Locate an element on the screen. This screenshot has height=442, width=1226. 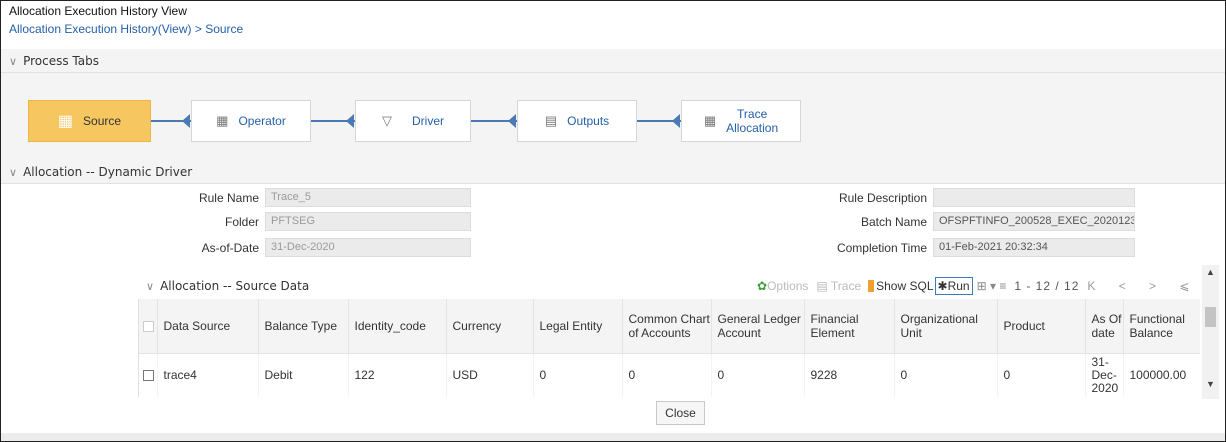
table-cell: 100000.00 is located at coordinates (1161, 375).